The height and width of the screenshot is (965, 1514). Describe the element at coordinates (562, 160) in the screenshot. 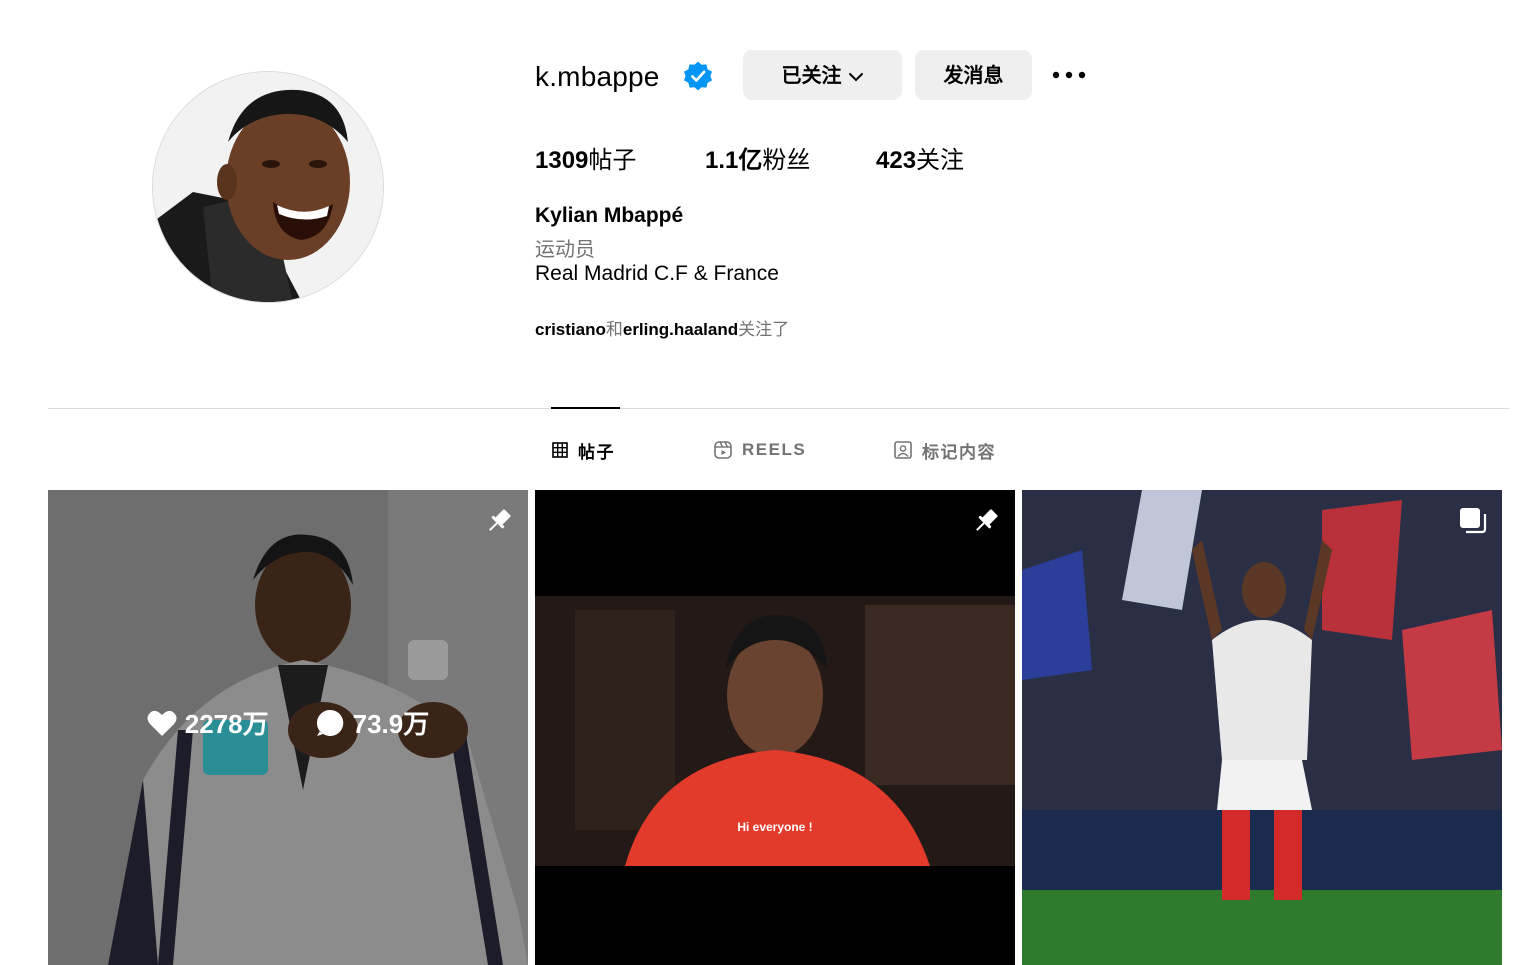

I see `posts-count: 1309` at that location.